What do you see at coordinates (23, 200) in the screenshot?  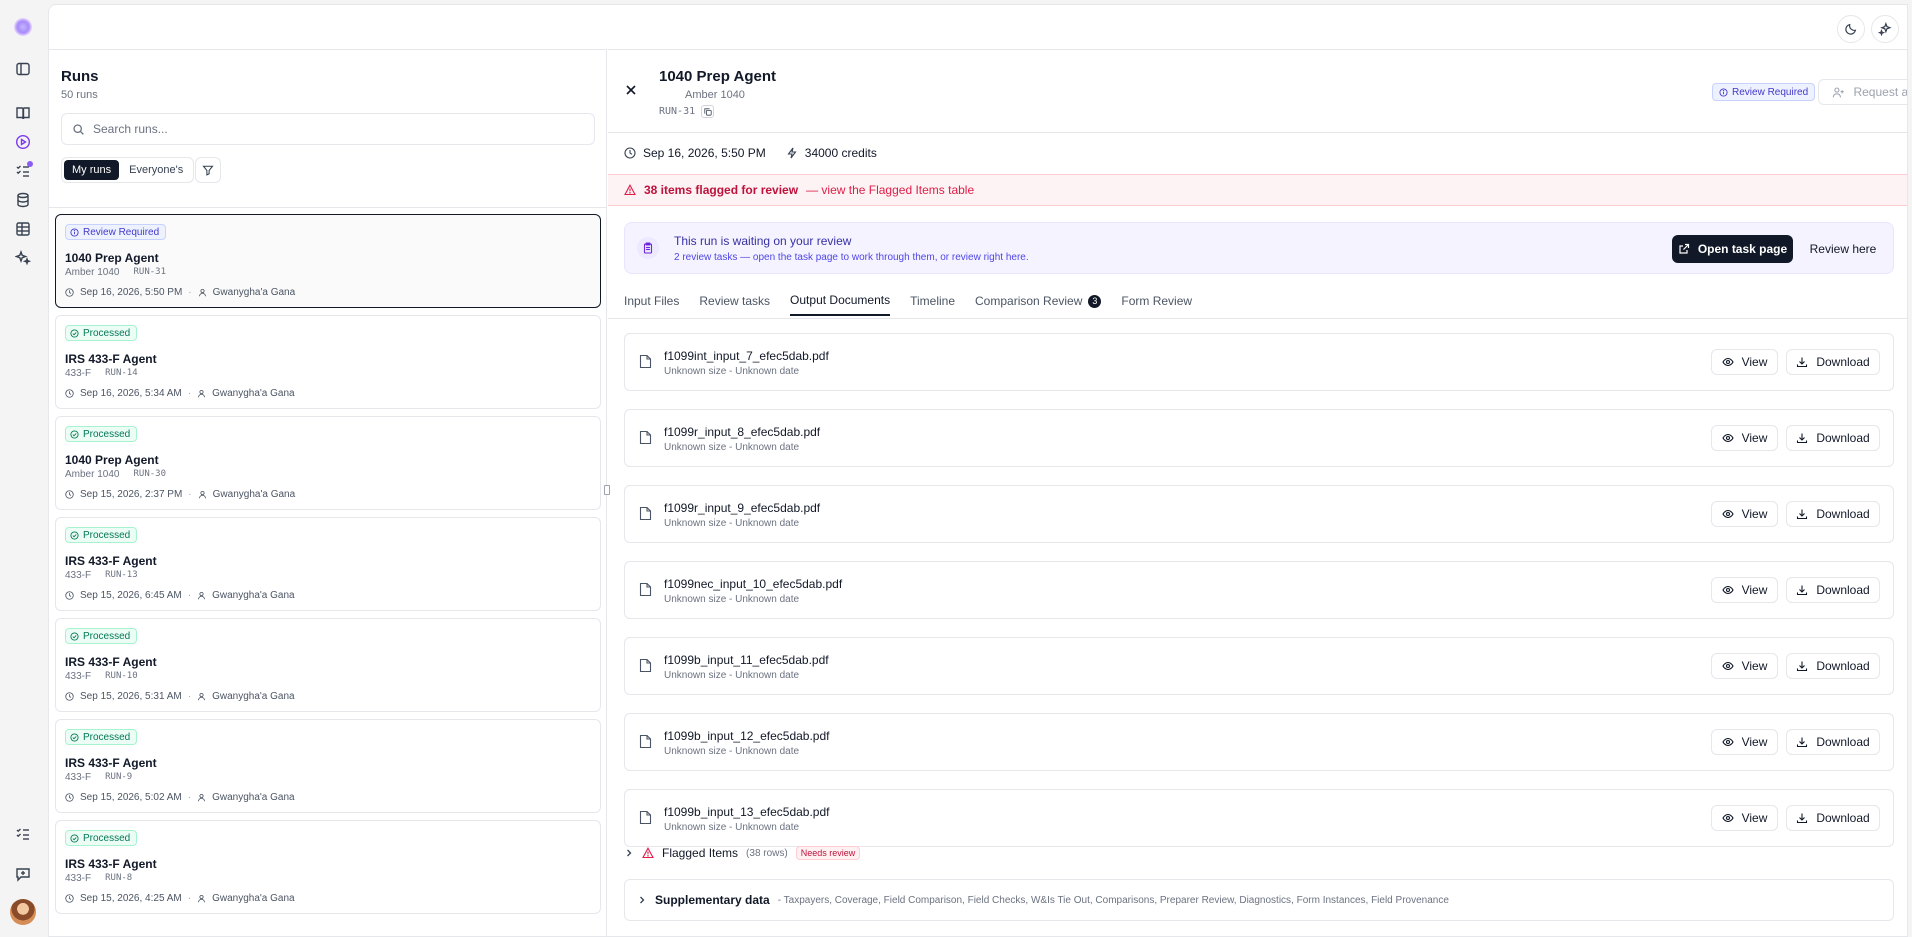 I see `database-icon` at bounding box center [23, 200].